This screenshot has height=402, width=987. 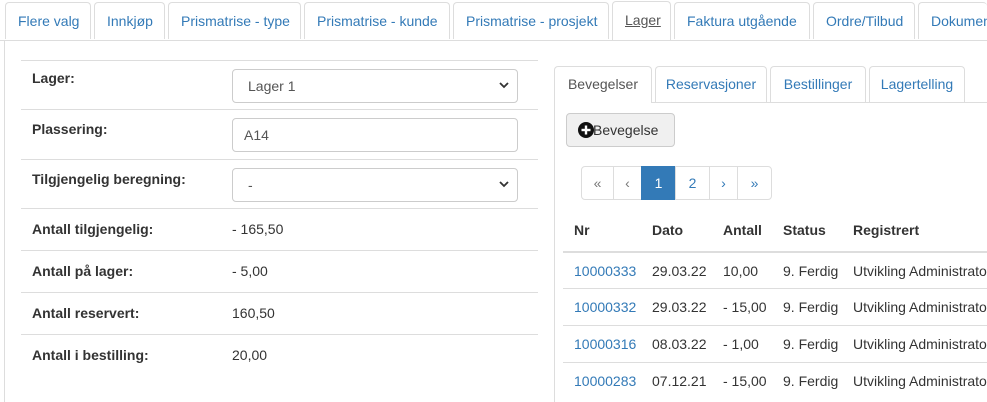 What do you see at coordinates (129, 20) in the screenshot?
I see `tab-innkjop: Innkjøp` at bounding box center [129, 20].